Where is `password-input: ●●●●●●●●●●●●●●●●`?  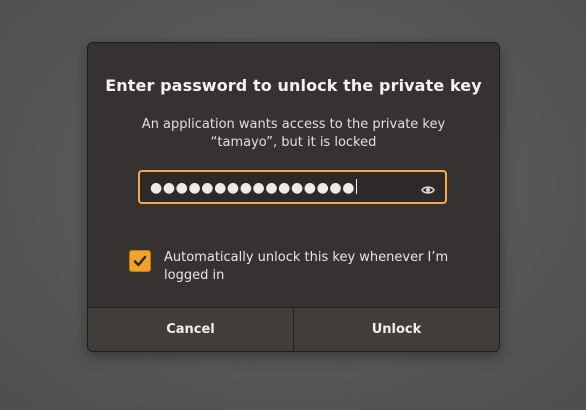
password-input: ●●●●●●●●●●●●●●●● is located at coordinates (292, 187).